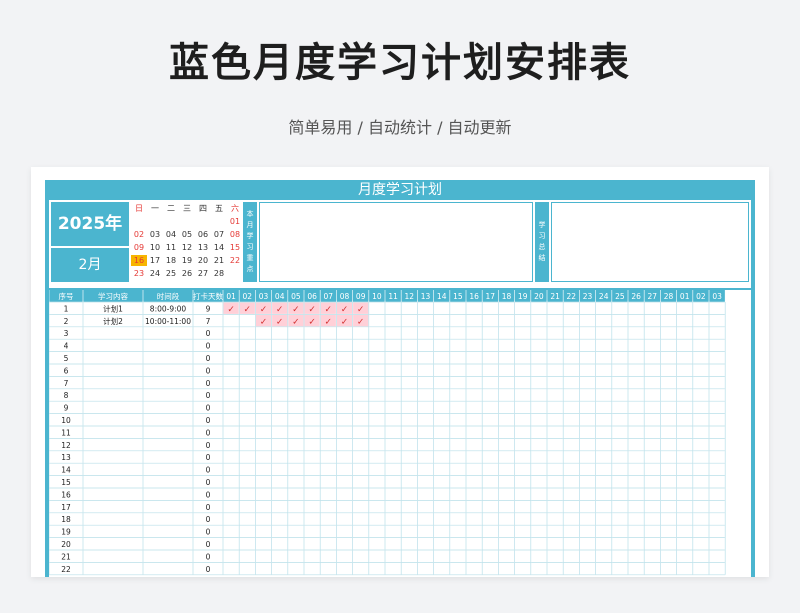  I want to click on calendar-day: 02, so click(139, 234).